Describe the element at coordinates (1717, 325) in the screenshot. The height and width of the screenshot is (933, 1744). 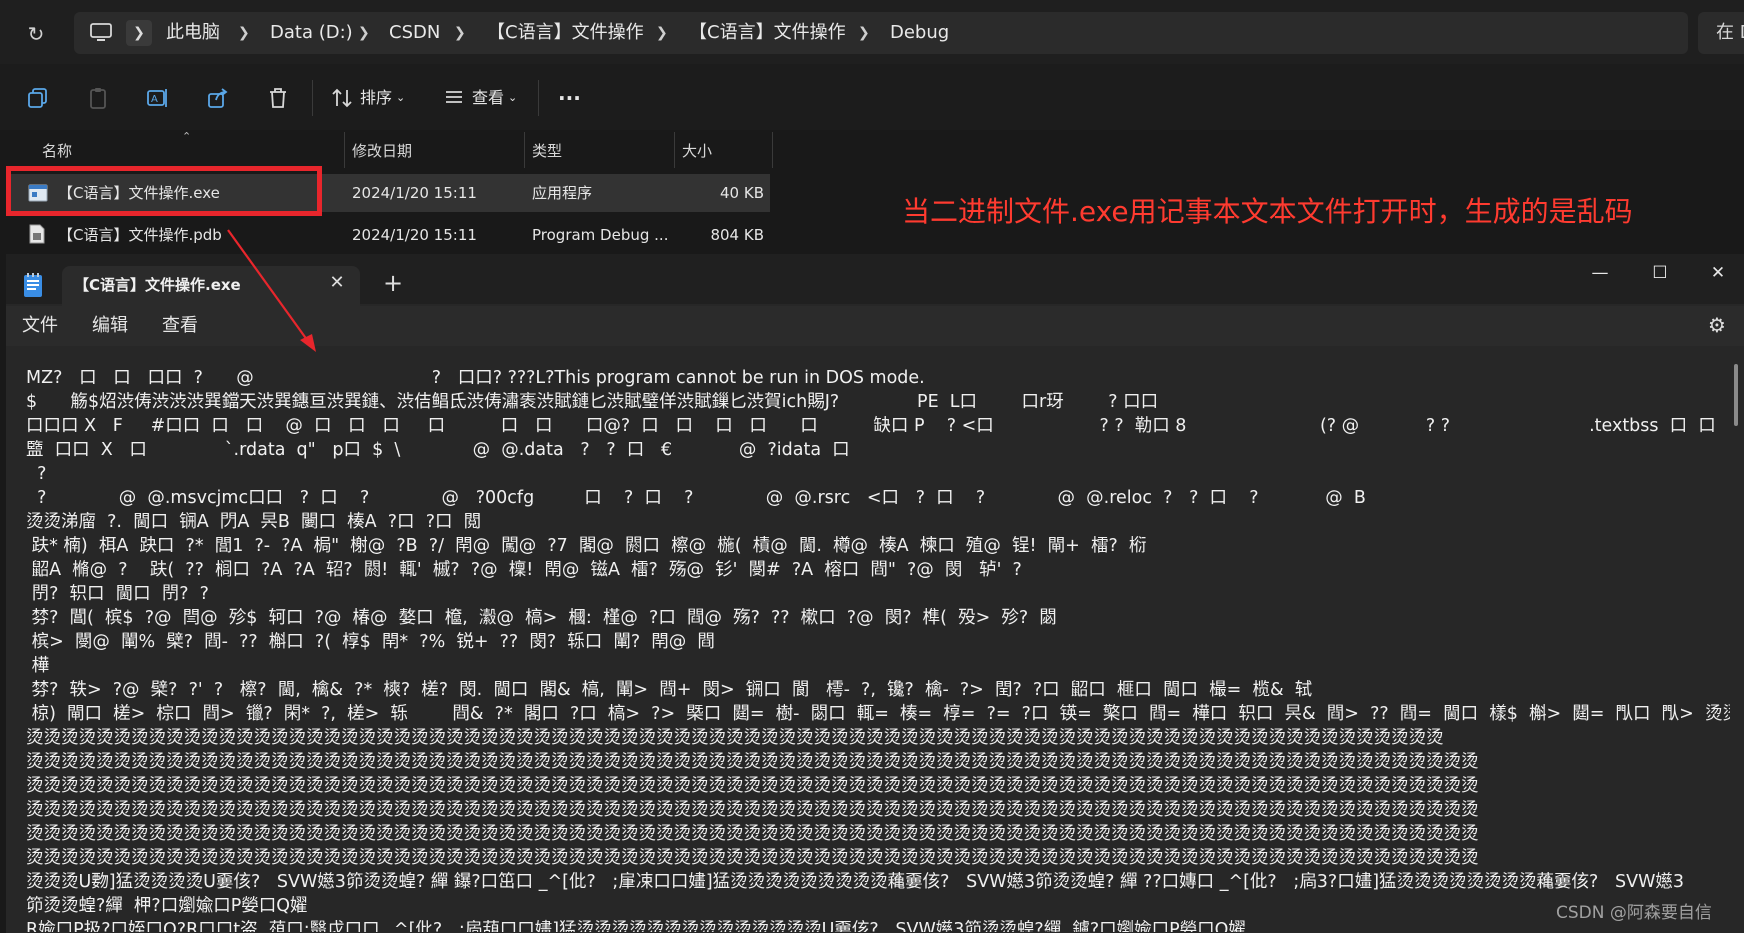
I see `gear-icon: ⚙` at that location.